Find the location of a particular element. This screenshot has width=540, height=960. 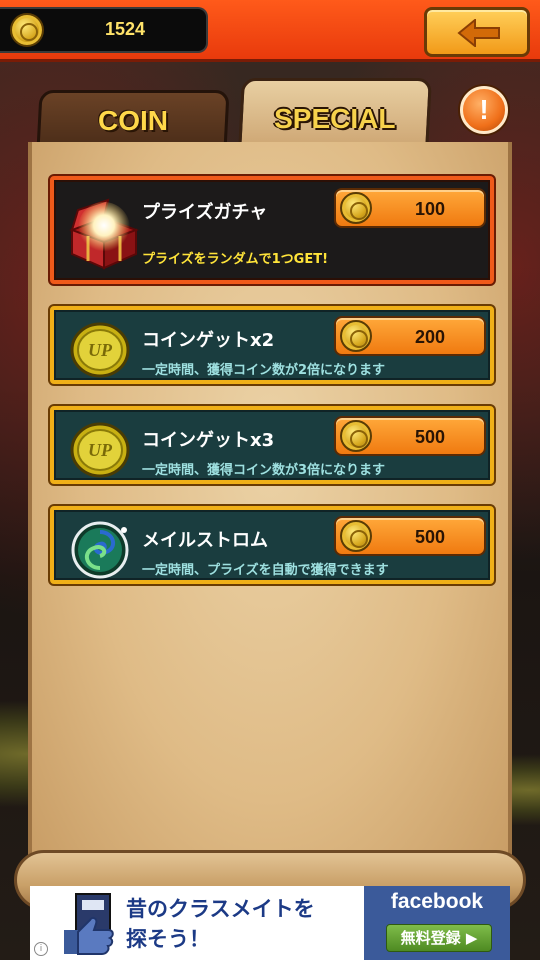

arrow-left-icon is located at coordinates (478, 33).